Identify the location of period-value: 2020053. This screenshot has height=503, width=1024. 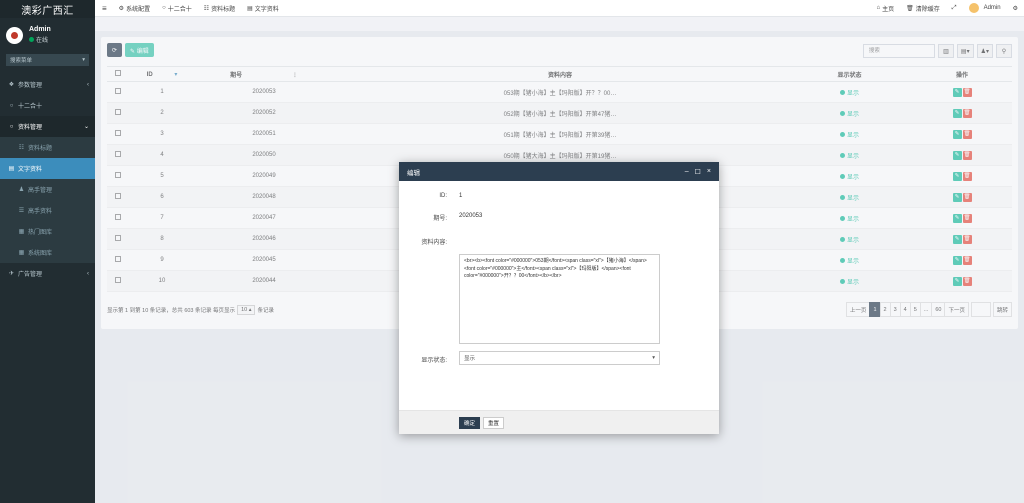
(471, 216).